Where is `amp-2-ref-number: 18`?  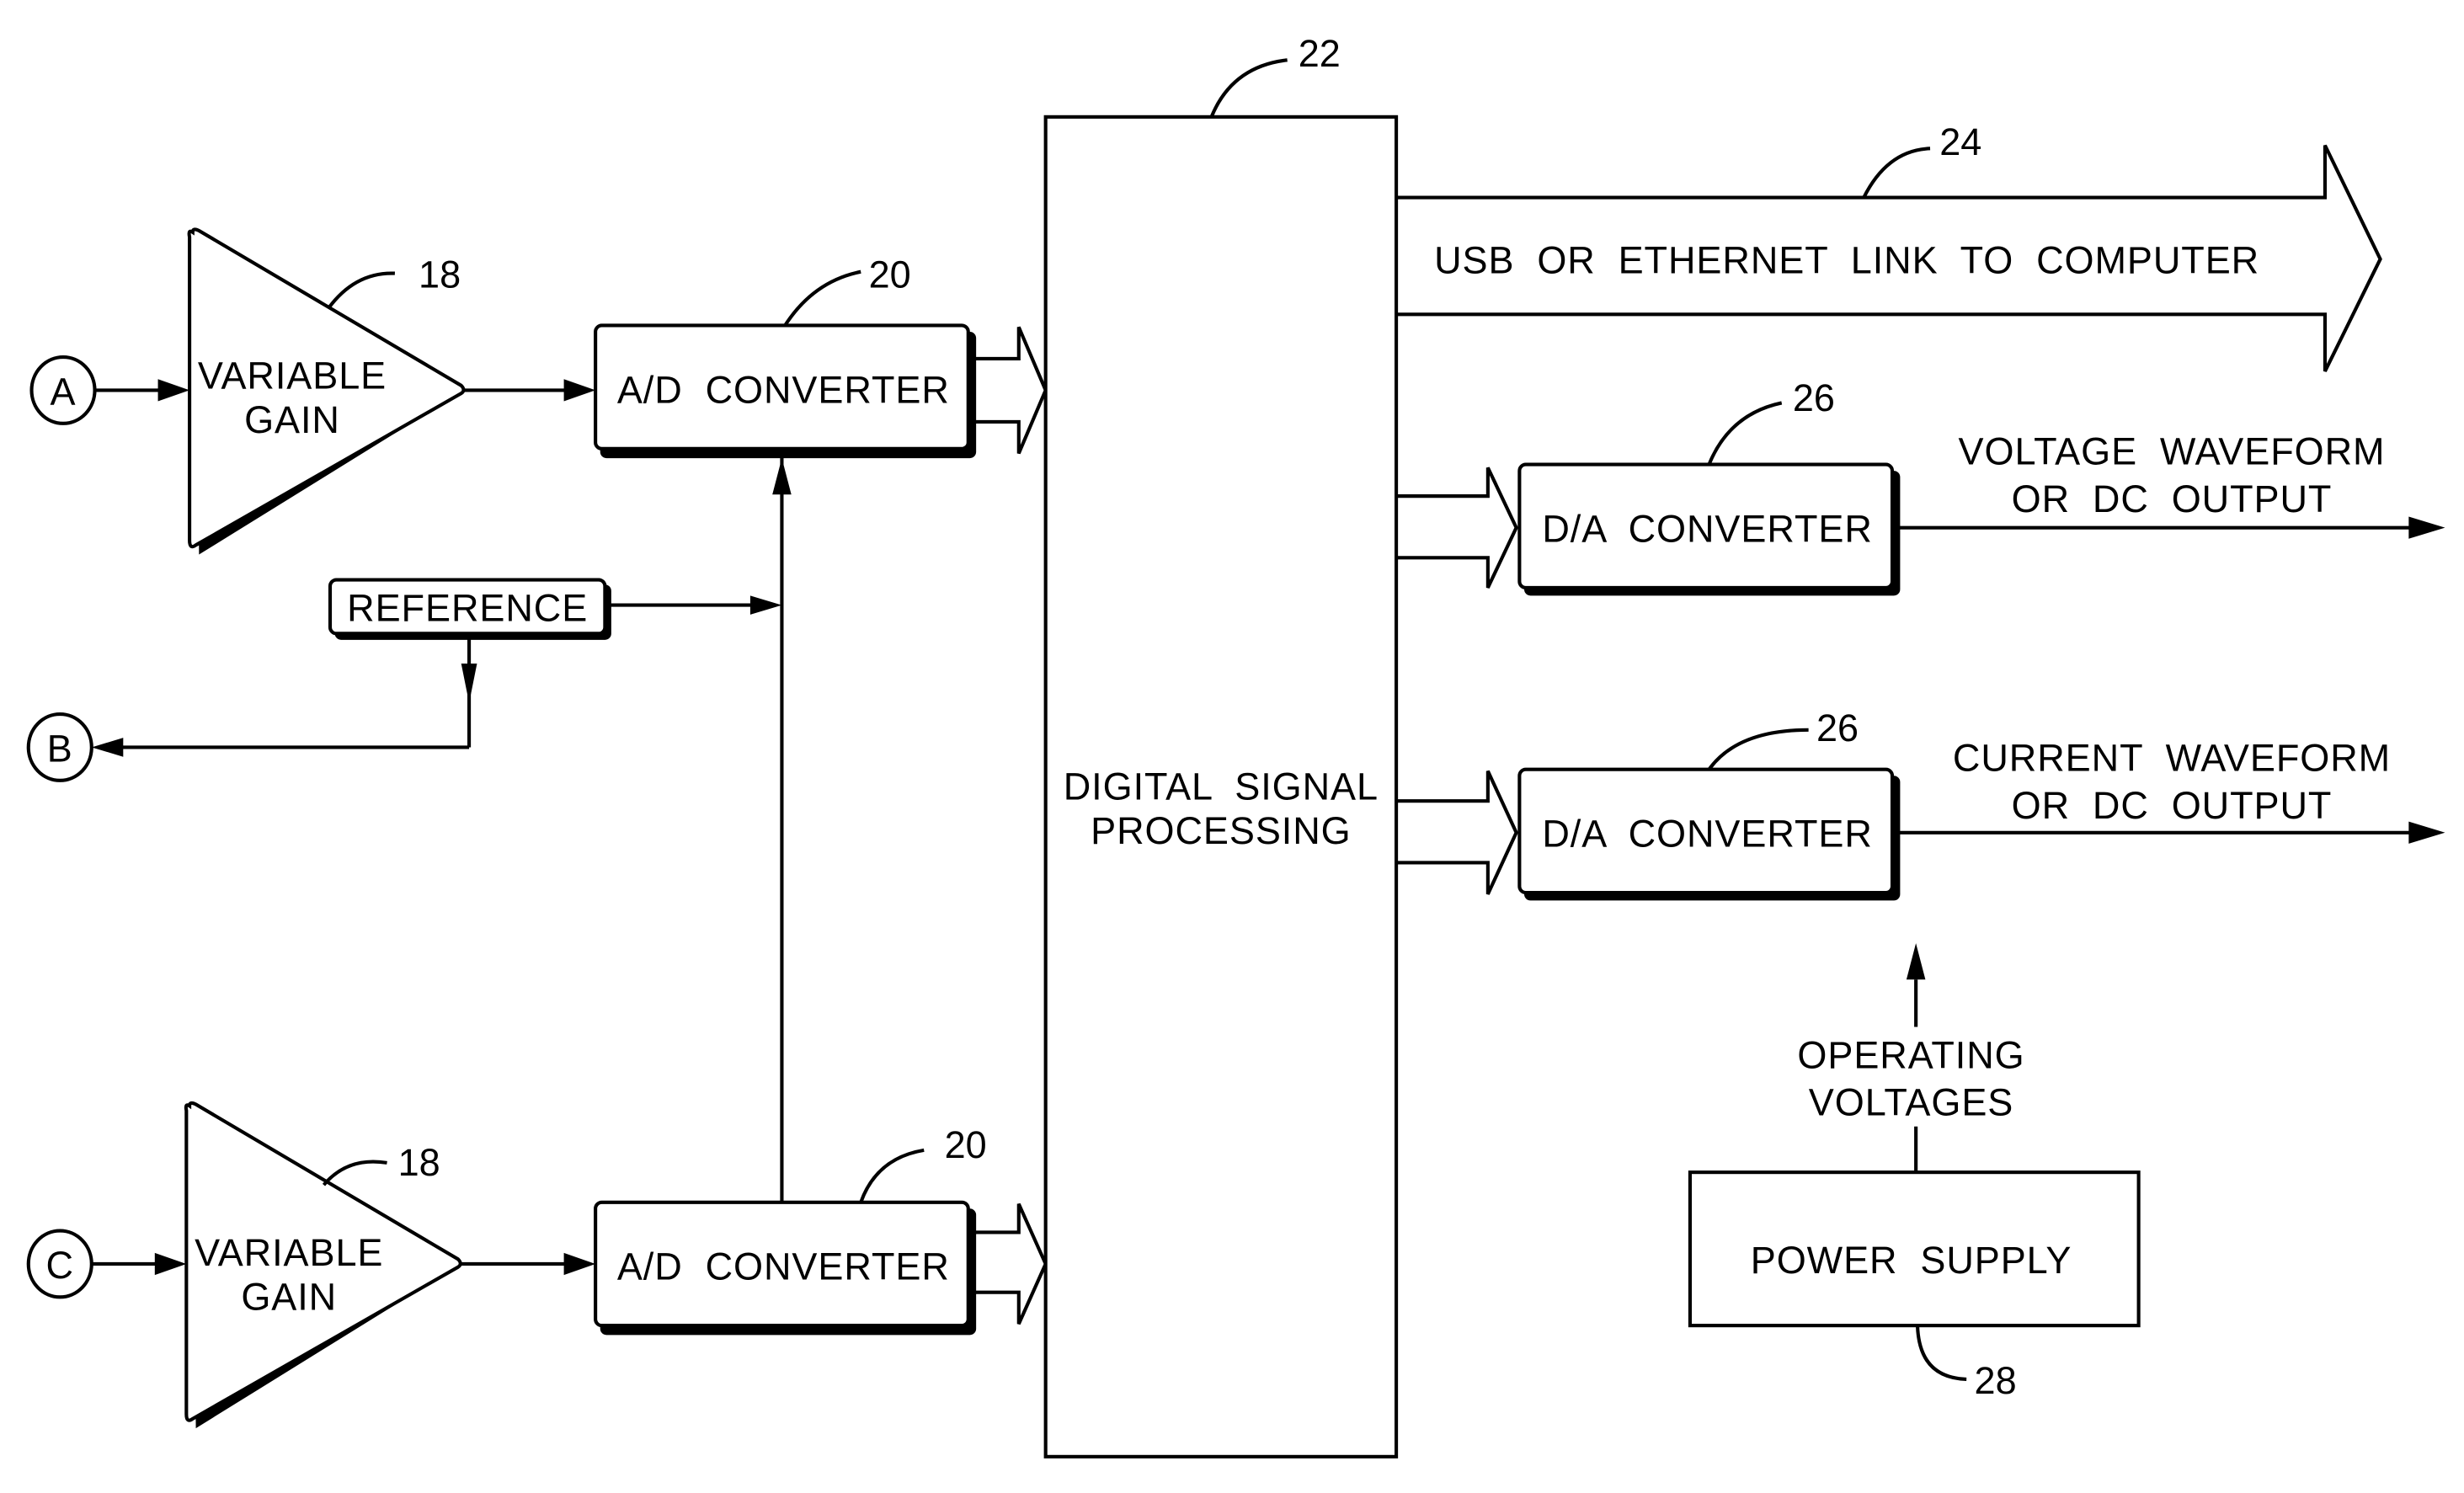
amp-2-ref-number: 18 is located at coordinates (419, 1162).